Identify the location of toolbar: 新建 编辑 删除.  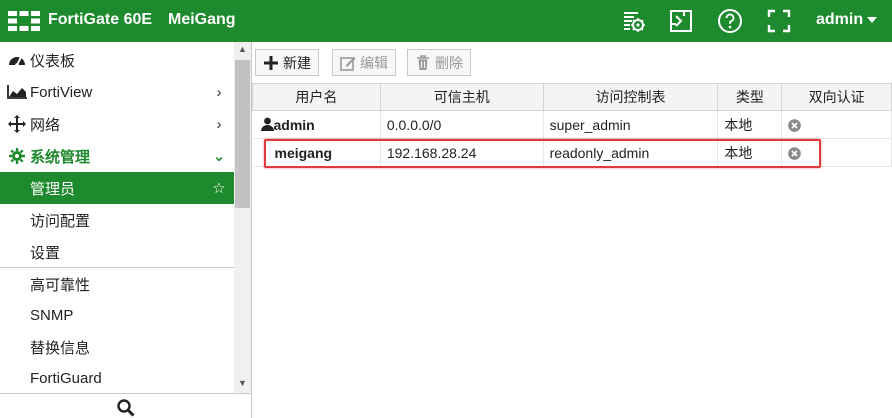
(572, 62).